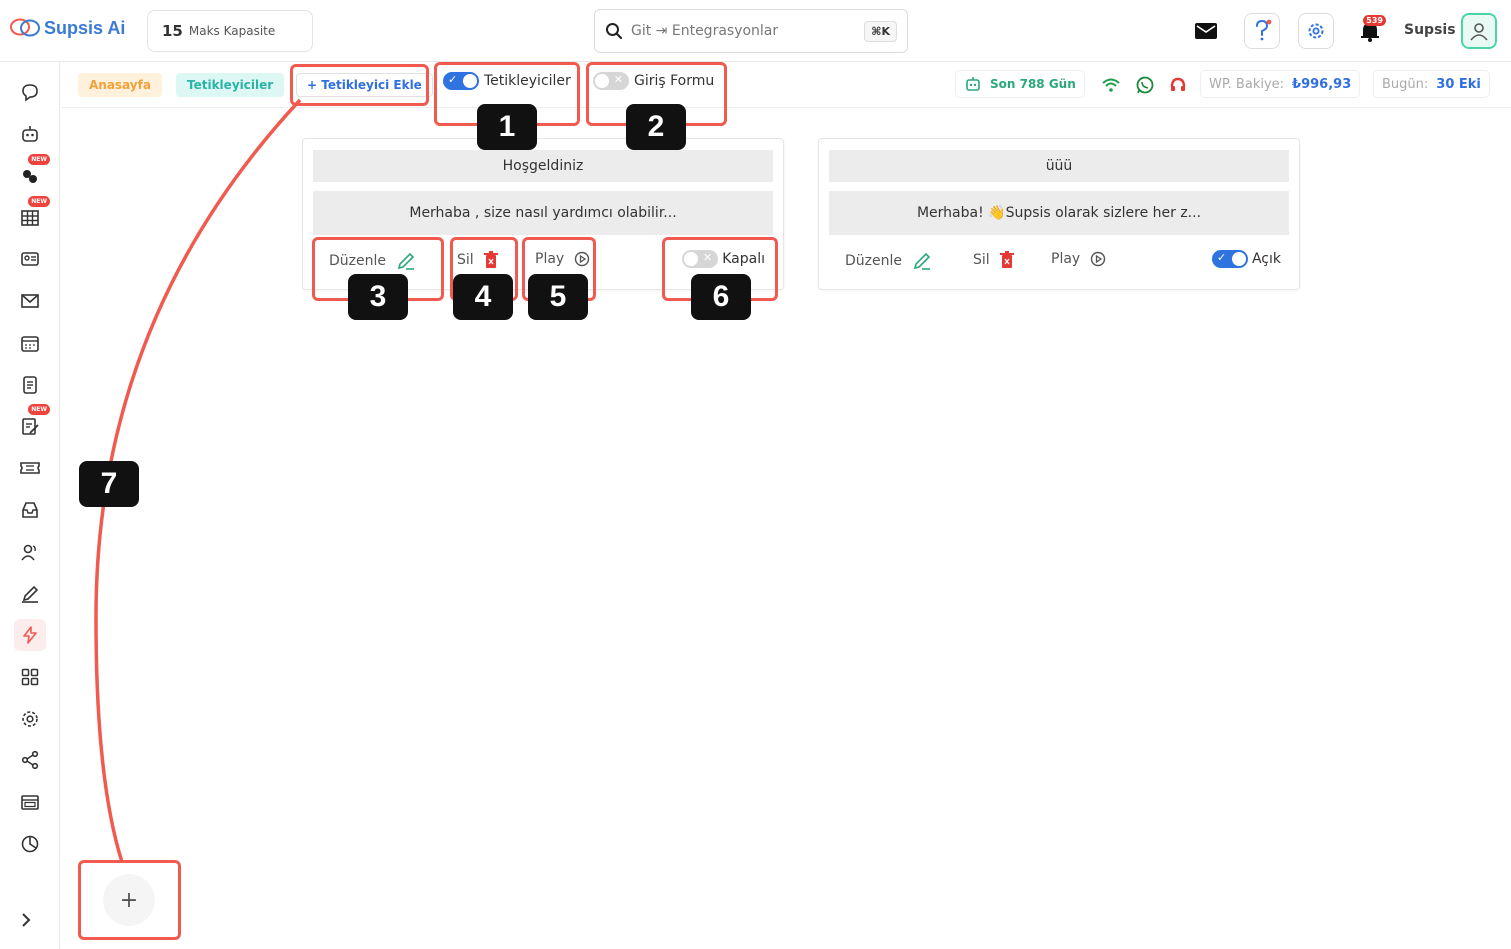 This screenshot has width=1511, height=949. I want to click on robot-icon, so click(973, 84).